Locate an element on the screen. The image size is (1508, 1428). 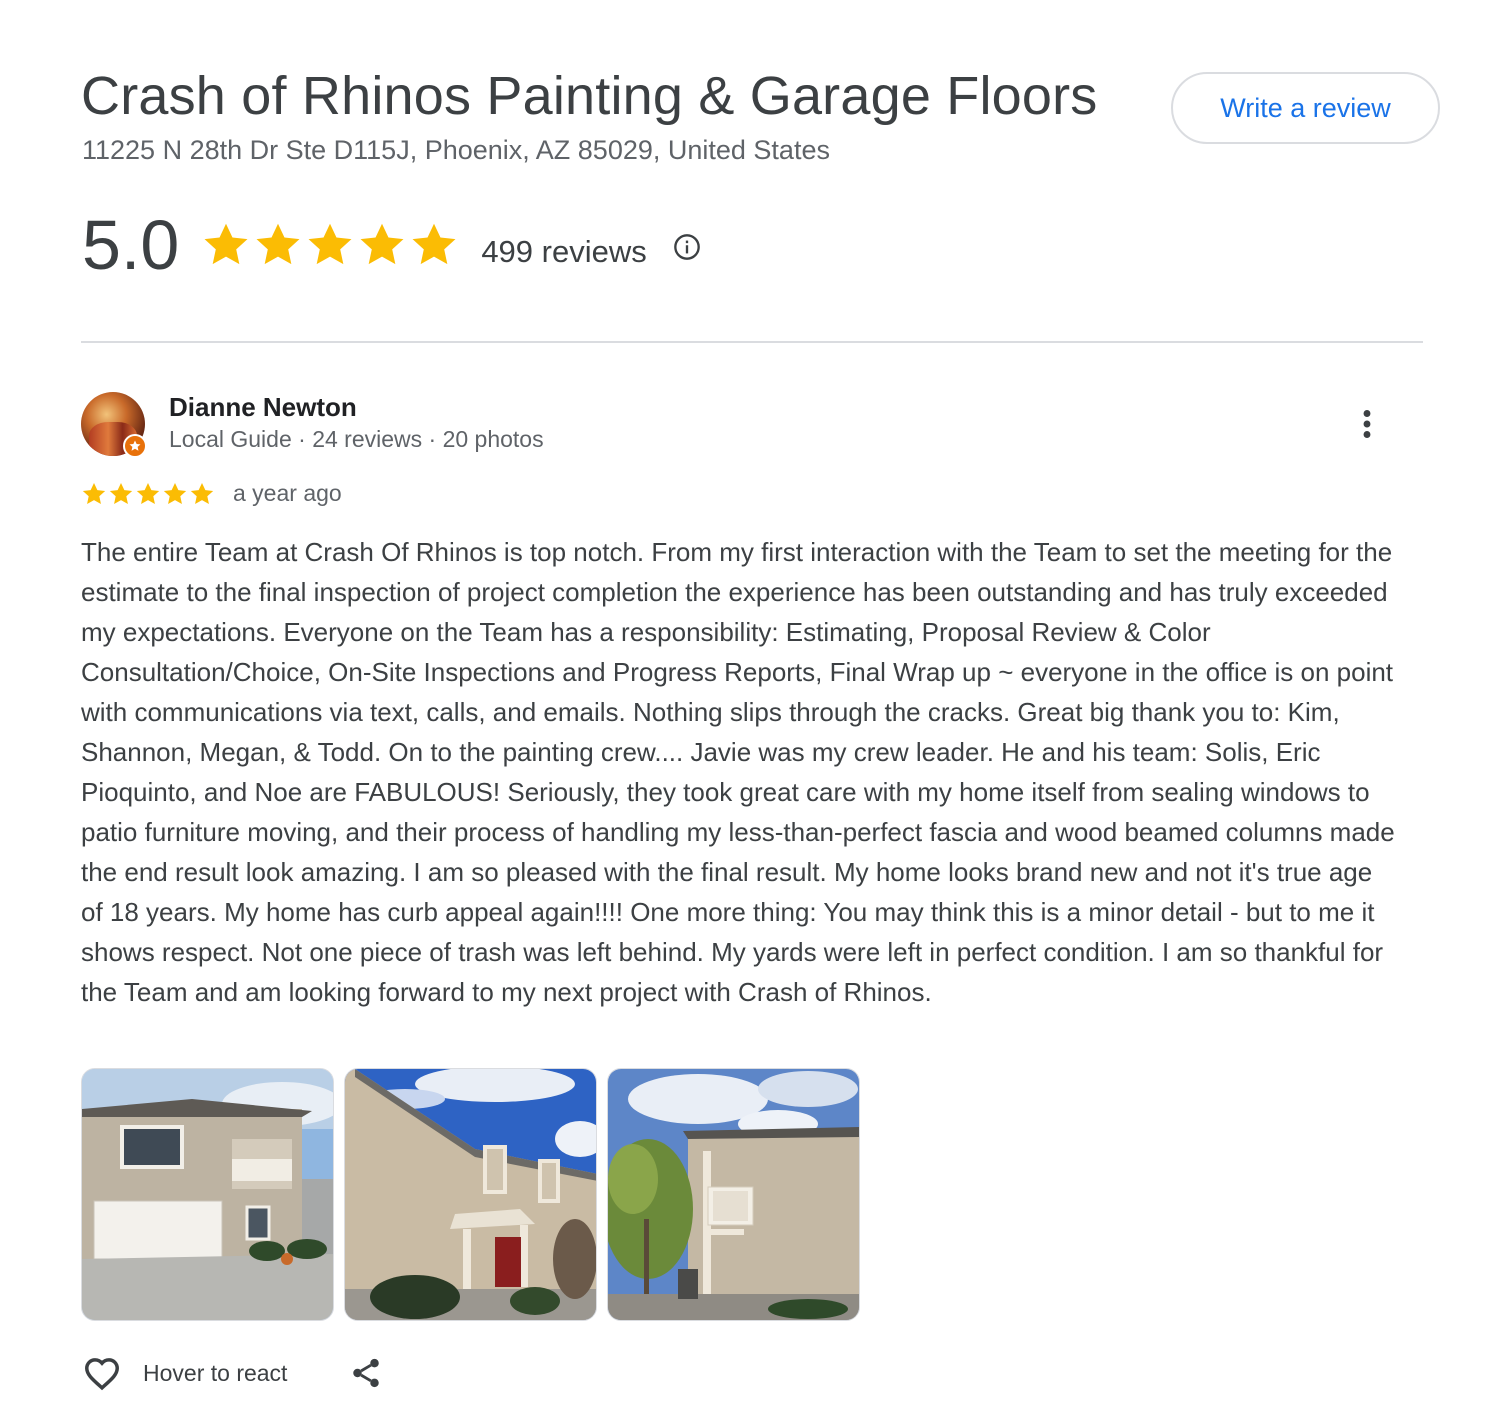
review-stars is located at coordinates (148, 494).